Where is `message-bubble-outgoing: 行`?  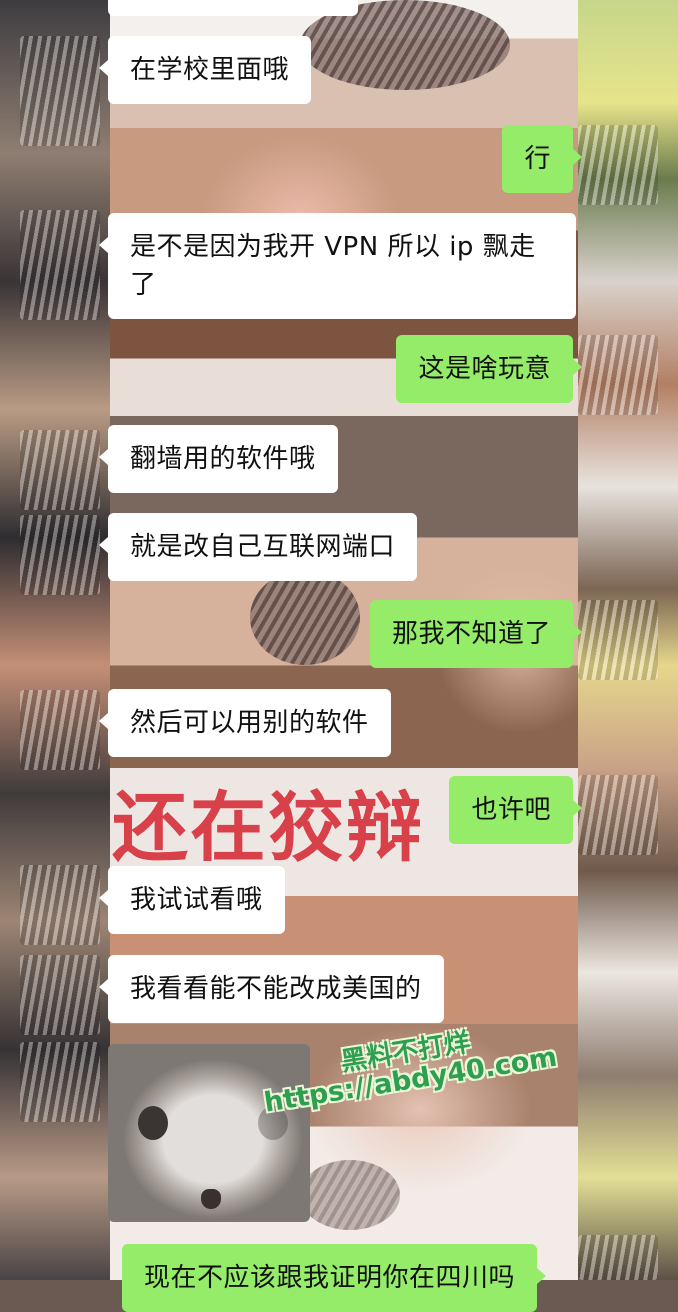 message-bubble-outgoing: 行 is located at coordinates (542, 159).